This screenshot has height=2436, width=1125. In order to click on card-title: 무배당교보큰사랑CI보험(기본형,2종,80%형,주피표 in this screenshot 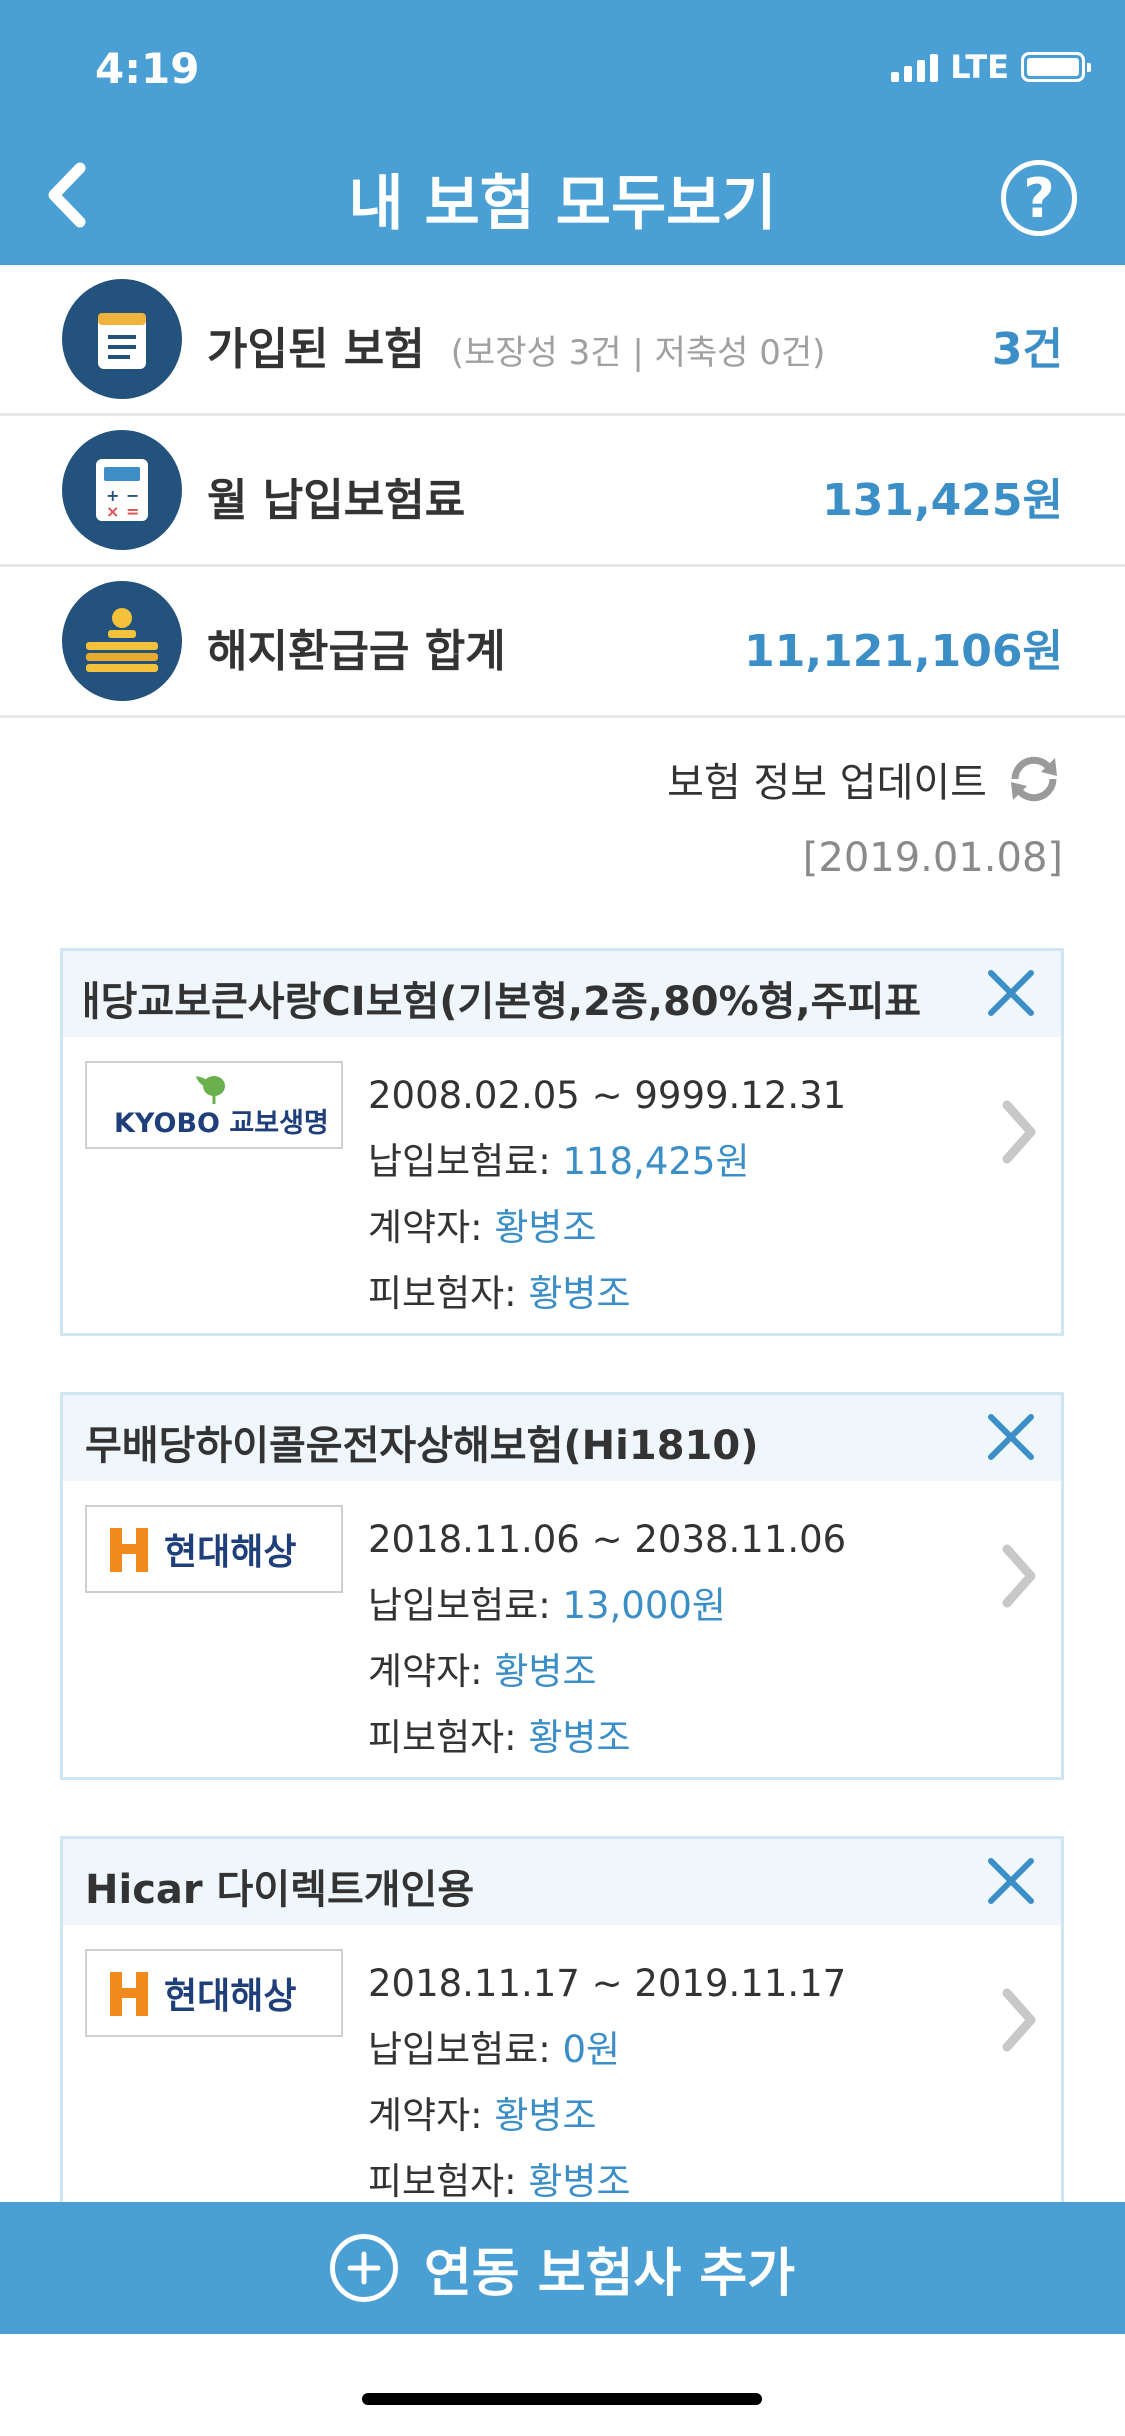, I will do `click(503, 1002)`.